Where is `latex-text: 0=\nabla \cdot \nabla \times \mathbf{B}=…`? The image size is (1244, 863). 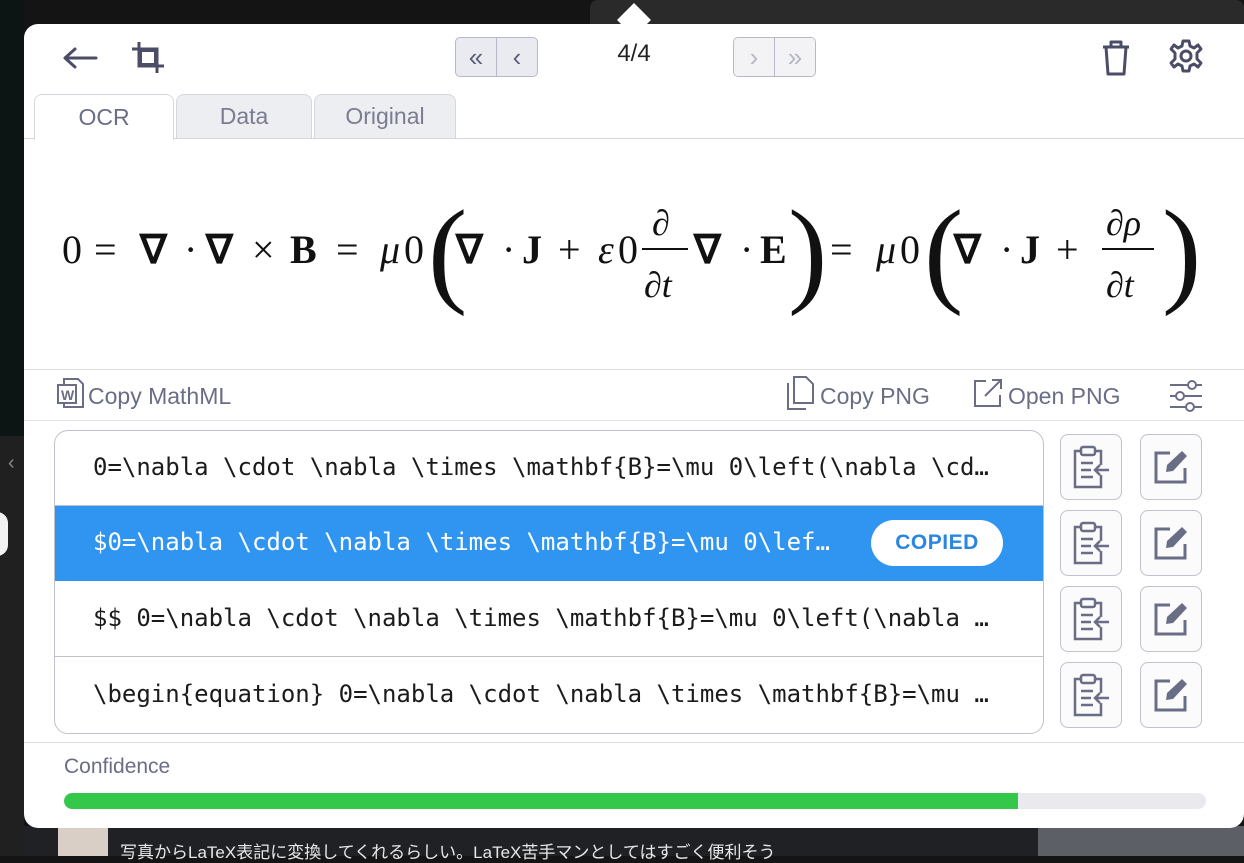
latex-text: 0=\nabla \cdot \nabla \times \mathbf{B}=… is located at coordinates (548, 467).